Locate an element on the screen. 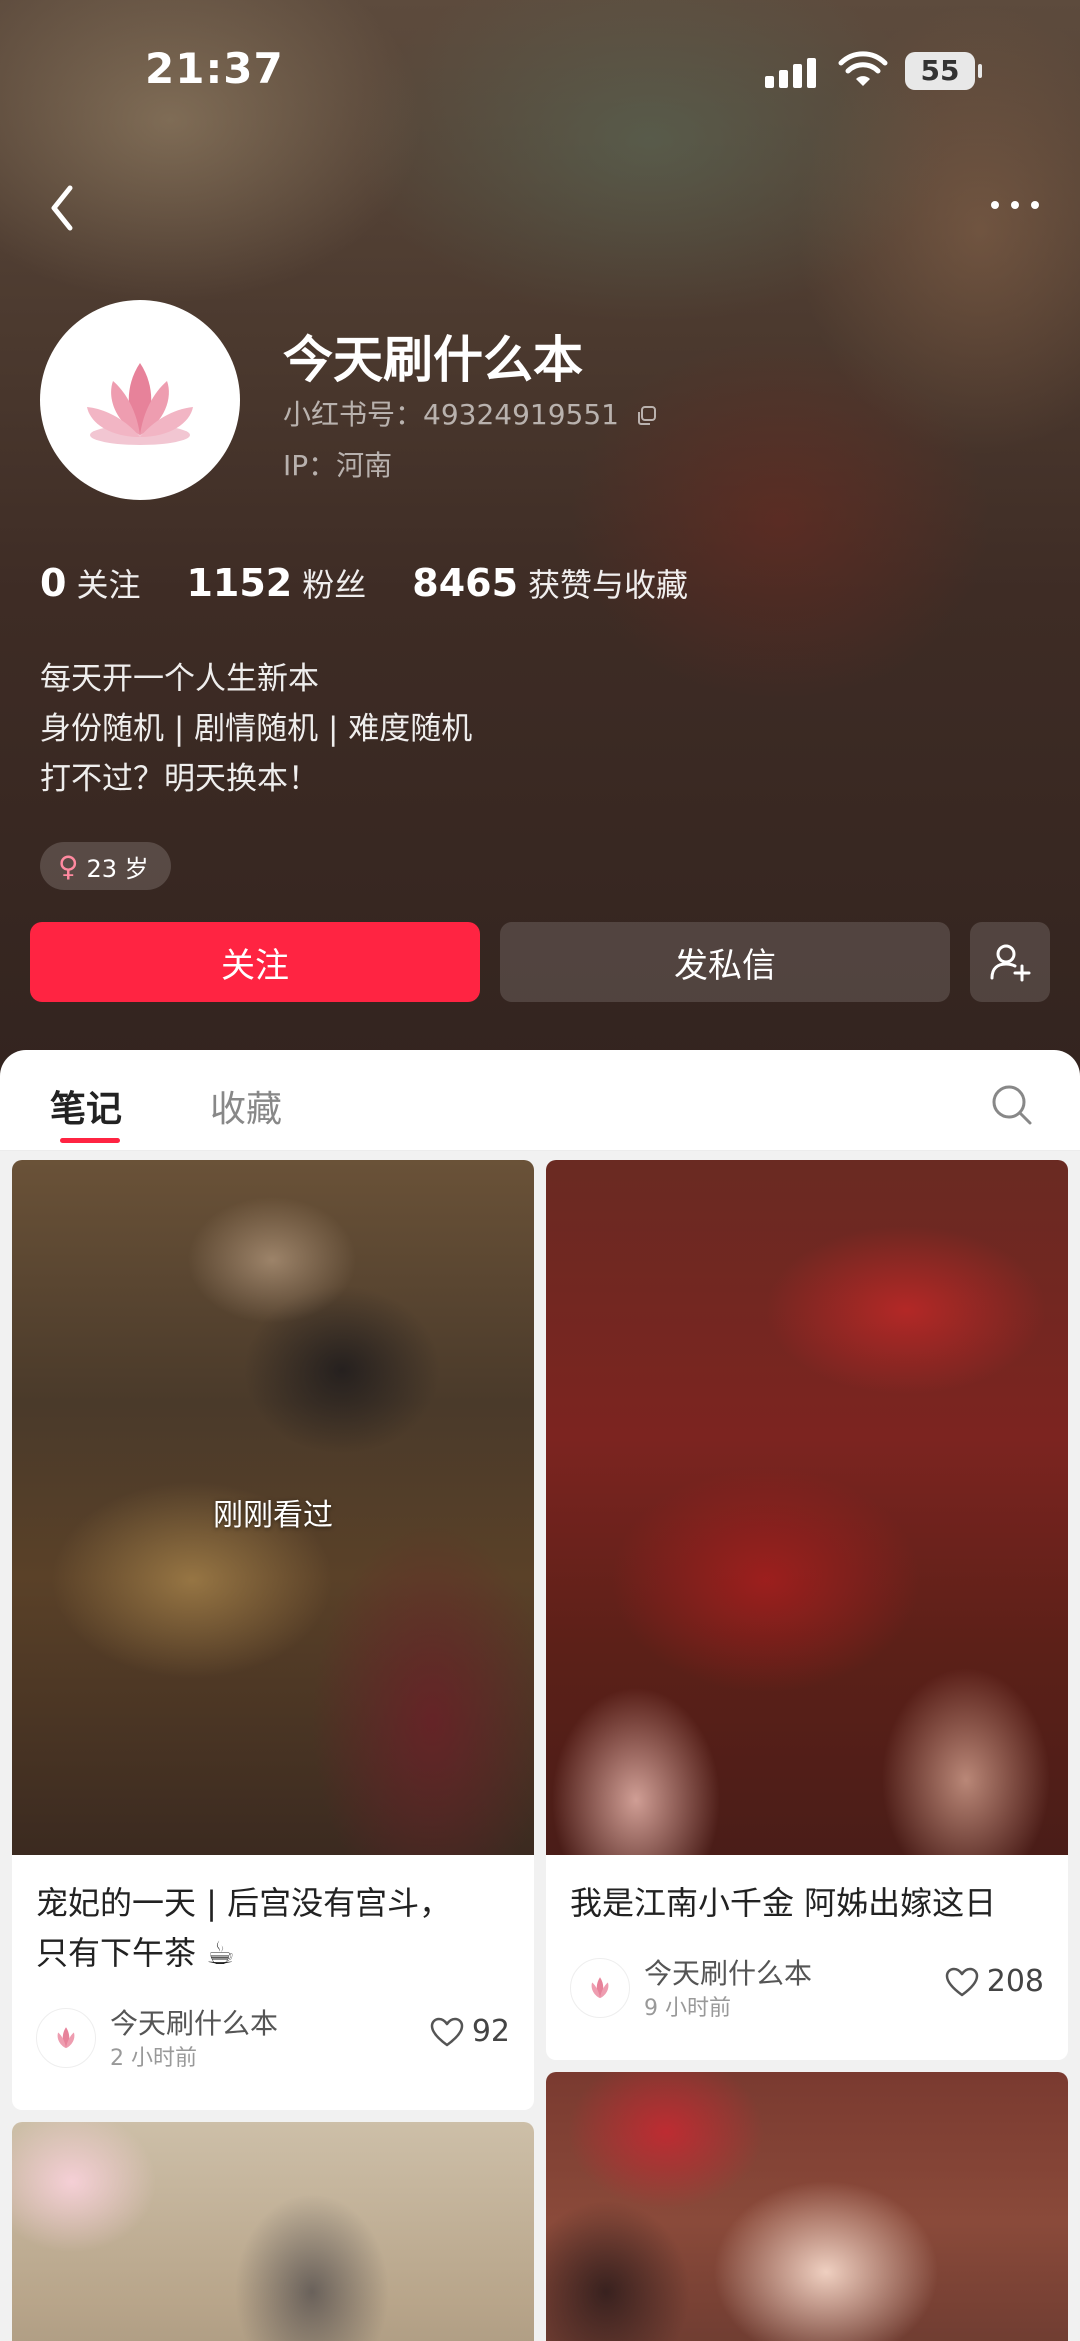 The width and height of the screenshot is (1080, 2341). copy-icon is located at coordinates (647, 416).